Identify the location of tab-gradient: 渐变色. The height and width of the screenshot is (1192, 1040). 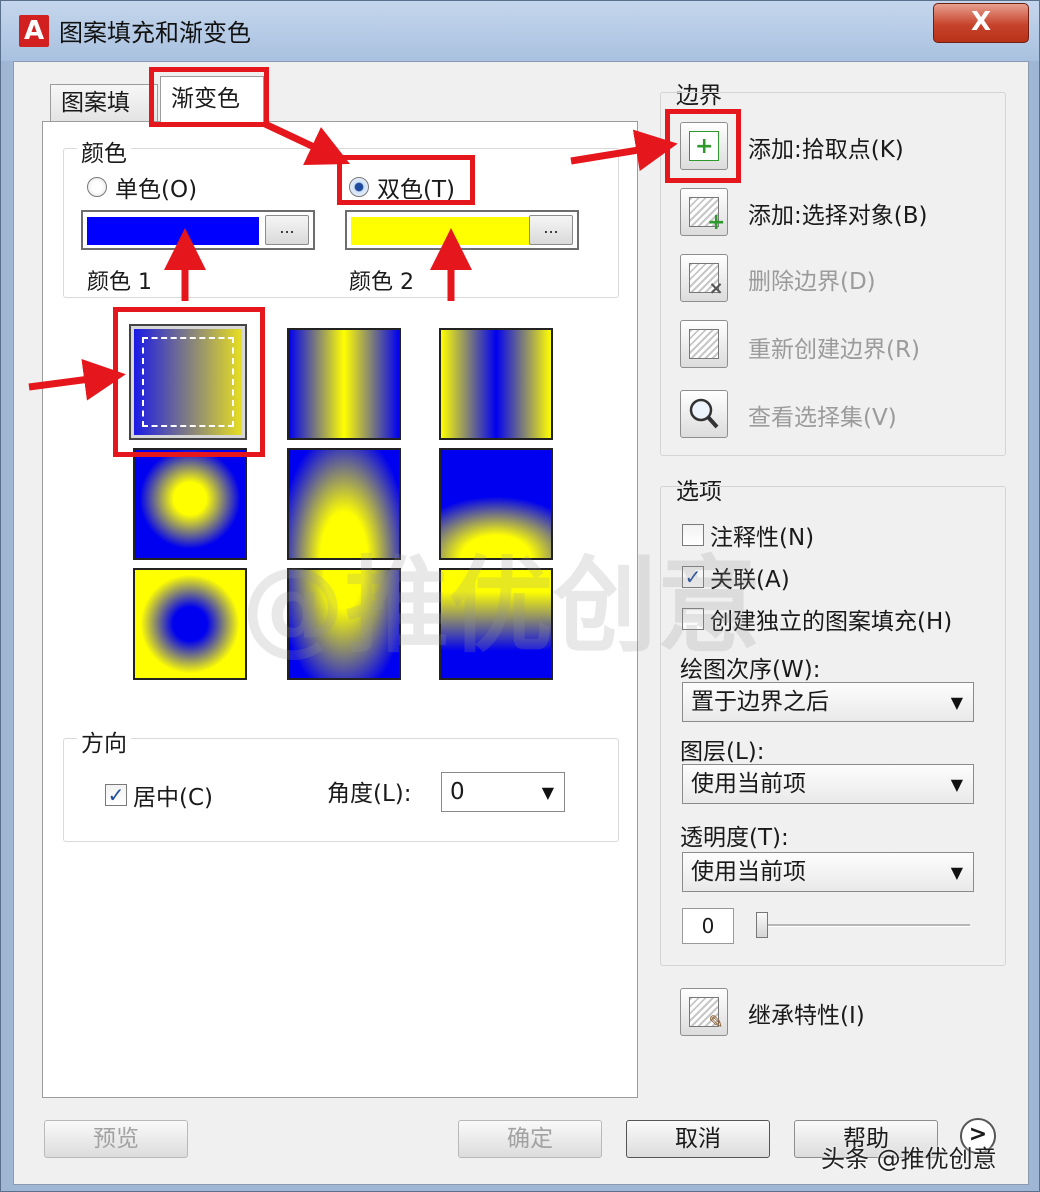
(212, 99).